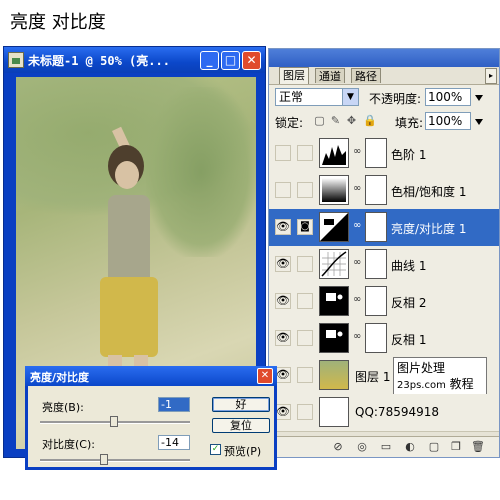 The width and height of the screenshot is (500, 500). I want to click on preview-label: 预览(P), so click(242, 451).